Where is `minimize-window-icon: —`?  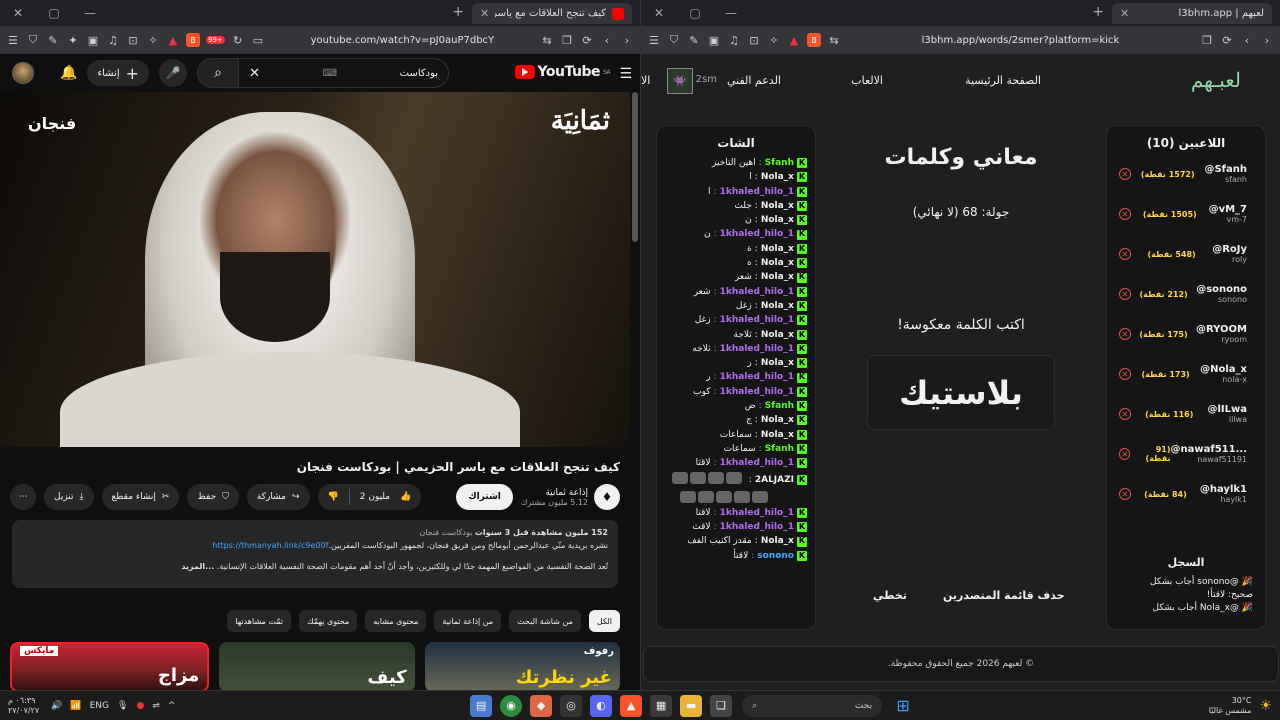 minimize-window-icon: — is located at coordinates (731, 13).